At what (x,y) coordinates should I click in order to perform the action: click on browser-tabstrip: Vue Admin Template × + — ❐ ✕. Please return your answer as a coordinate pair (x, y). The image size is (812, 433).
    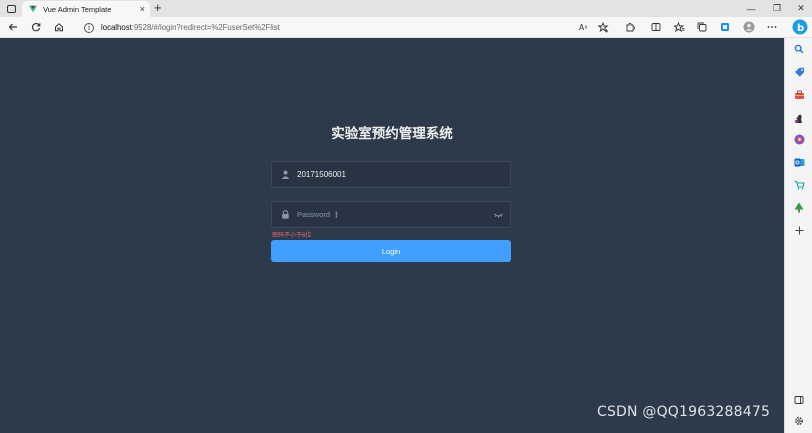
    Looking at the image, I should click on (406, 8).